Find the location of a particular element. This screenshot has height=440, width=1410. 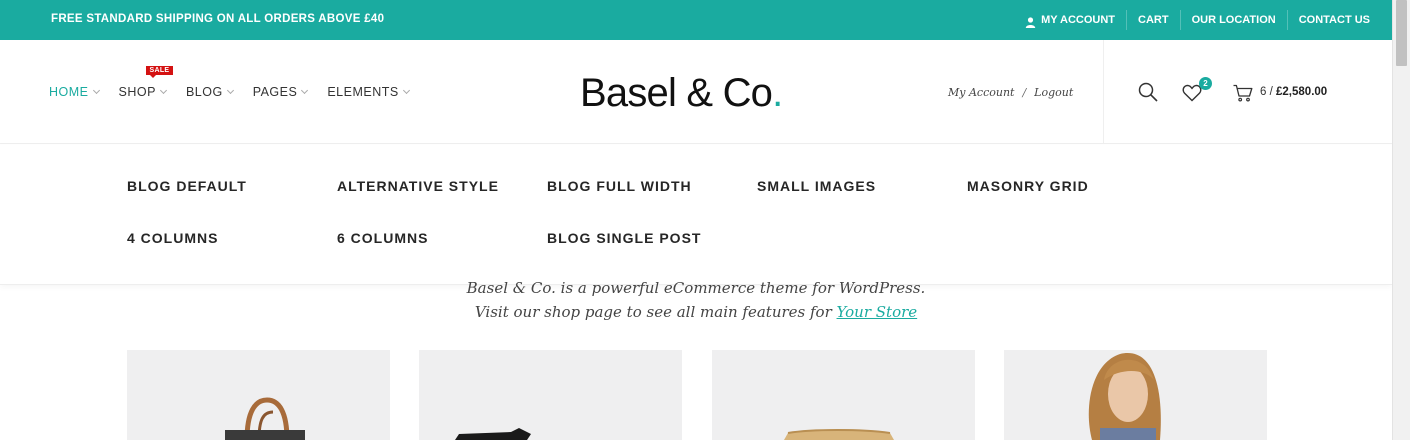

nav-home-label: HOME is located at coordinates (69, 92).